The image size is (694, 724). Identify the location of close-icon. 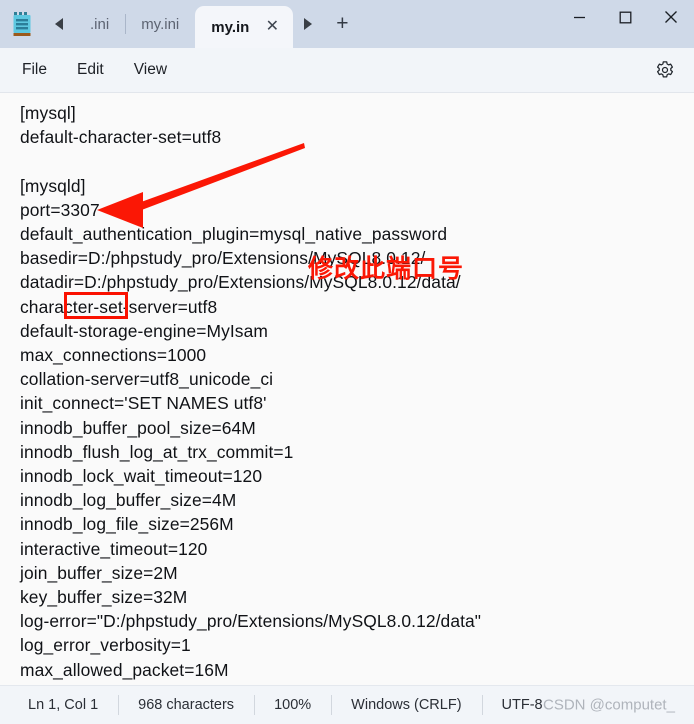
(671, 17).